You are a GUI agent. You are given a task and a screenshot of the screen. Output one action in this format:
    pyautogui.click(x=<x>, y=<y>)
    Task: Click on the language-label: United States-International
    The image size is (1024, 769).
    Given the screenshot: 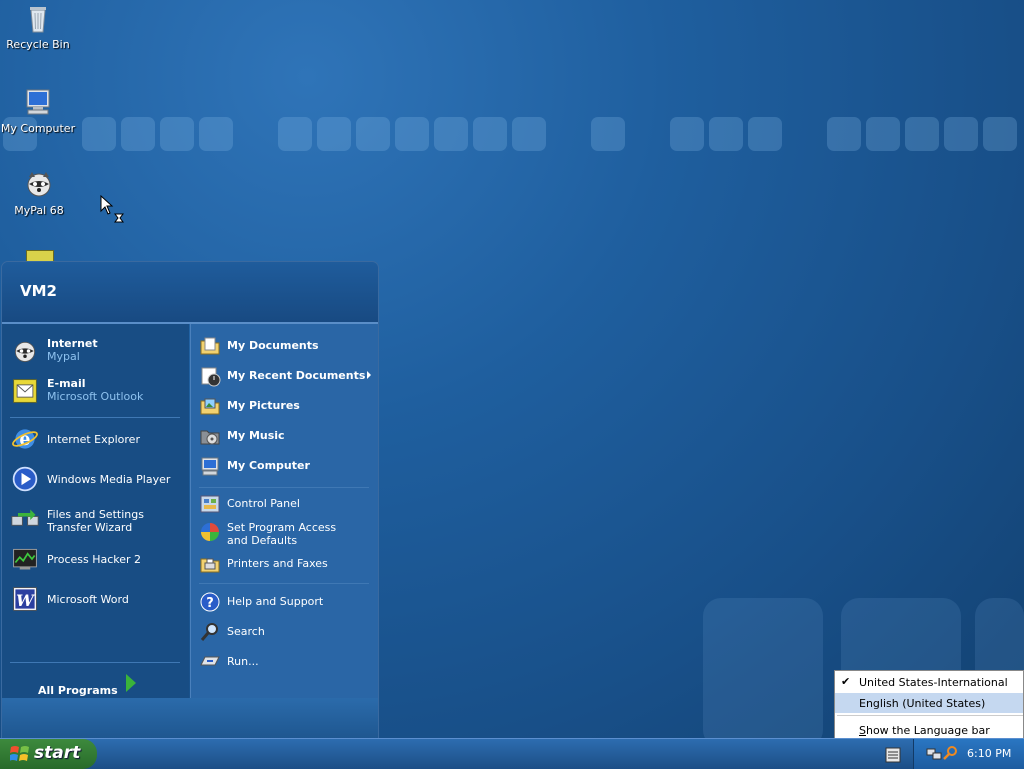 What is the action you would take?
    pyautogui.click(x=933, y=682)
    